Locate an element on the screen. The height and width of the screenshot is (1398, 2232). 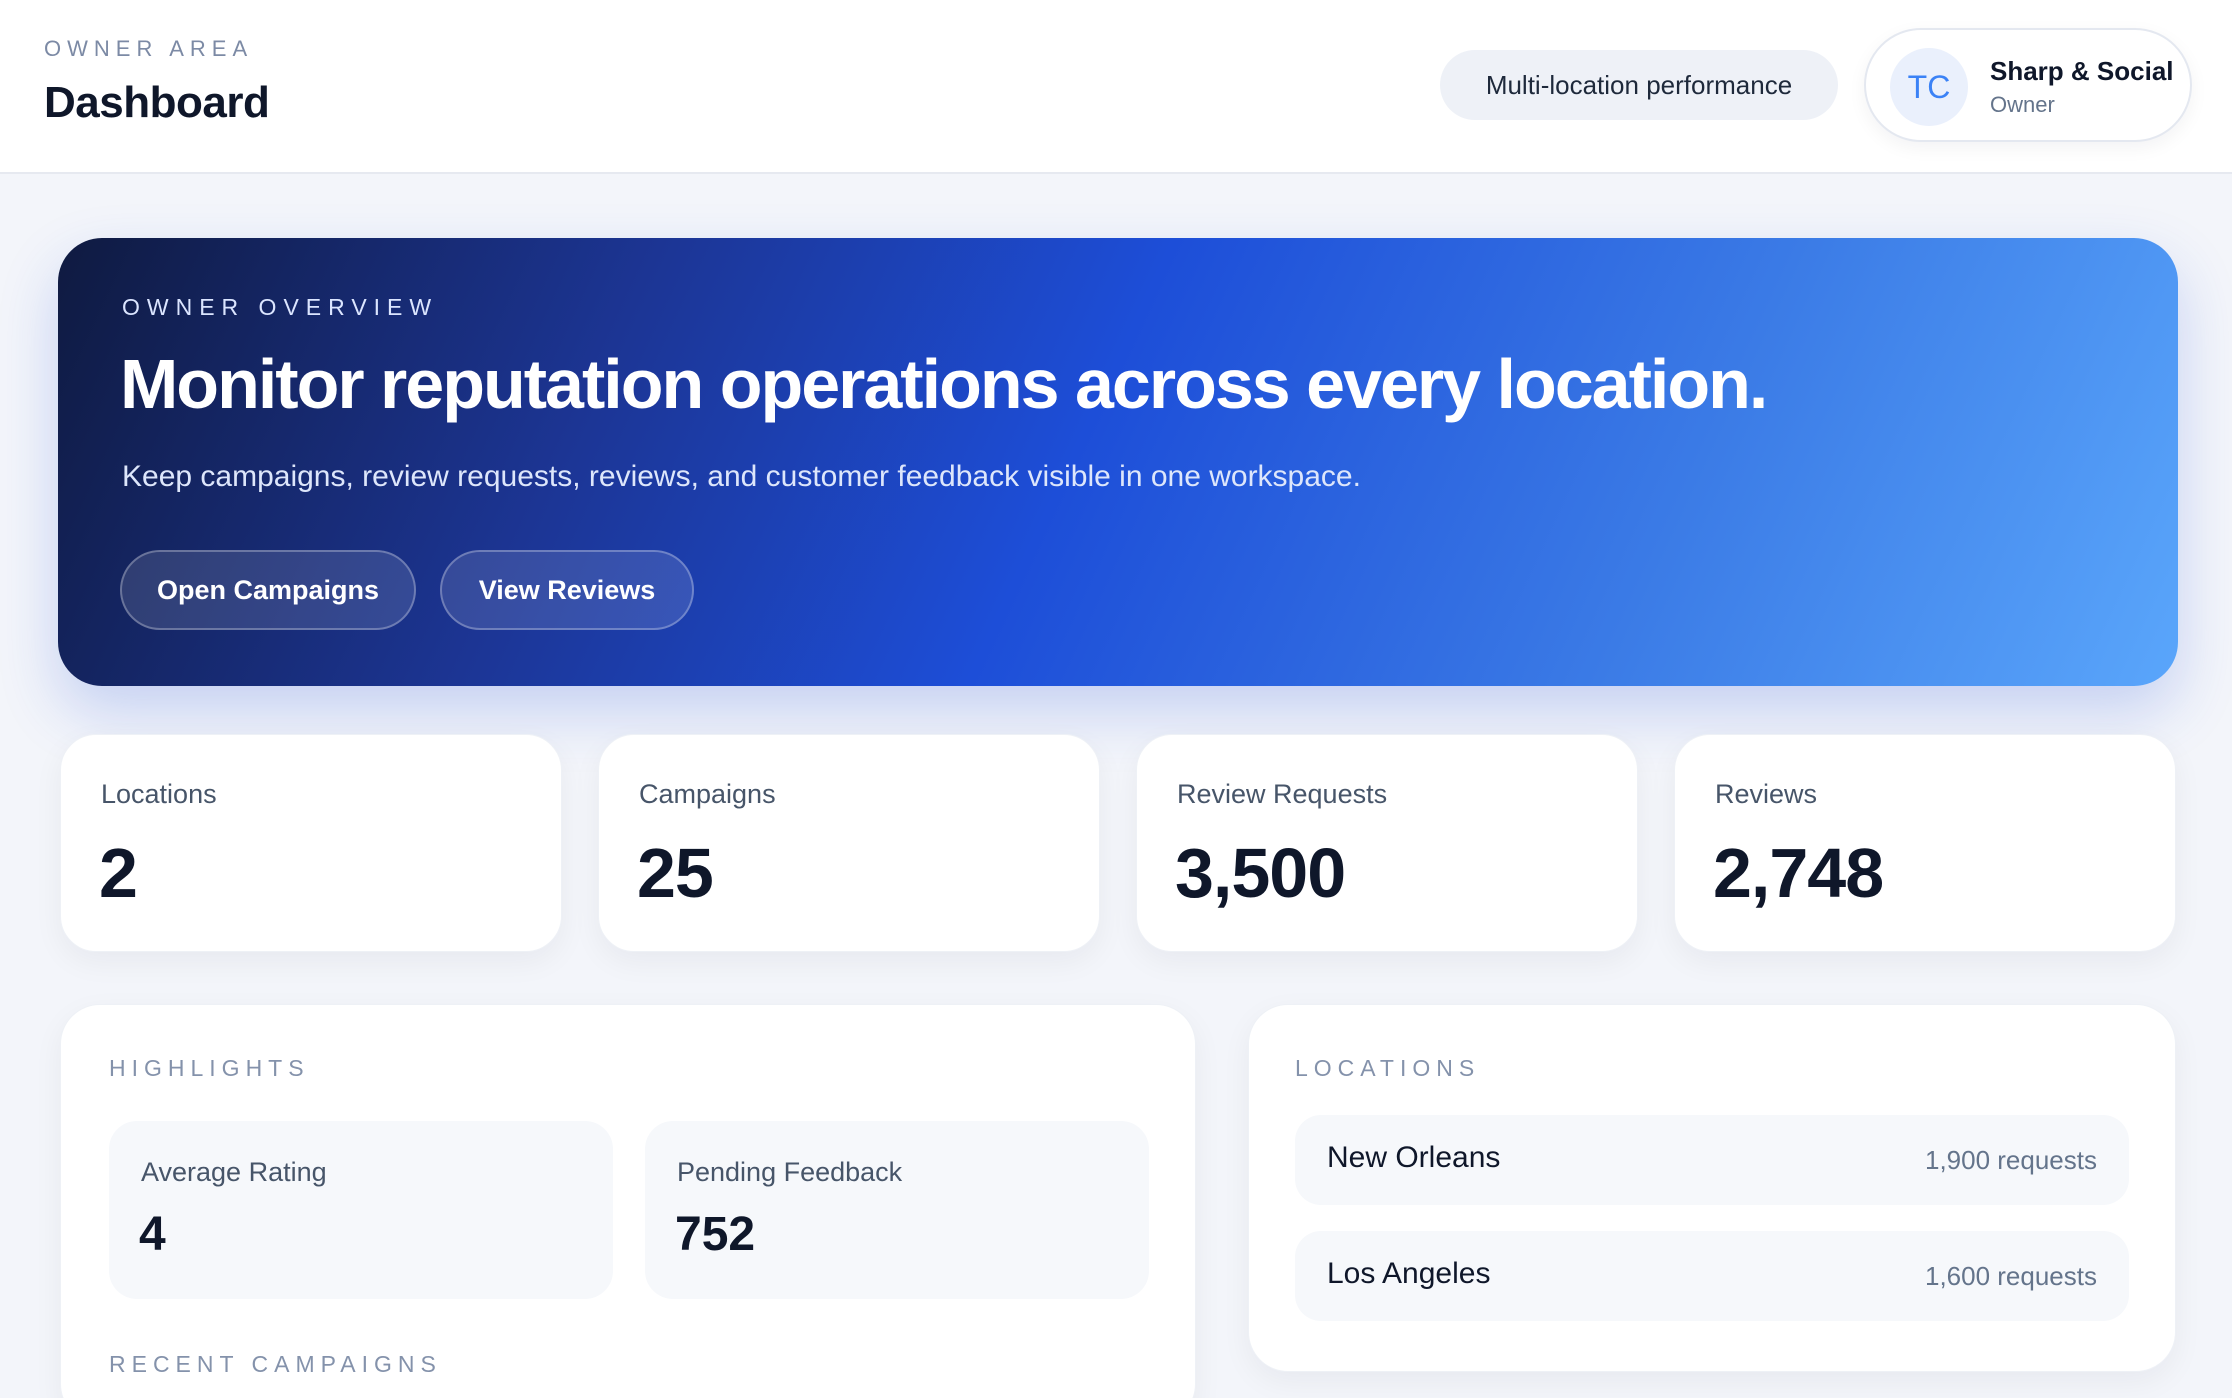
stat-label: Reviews is located at coordinates (1766, 794).